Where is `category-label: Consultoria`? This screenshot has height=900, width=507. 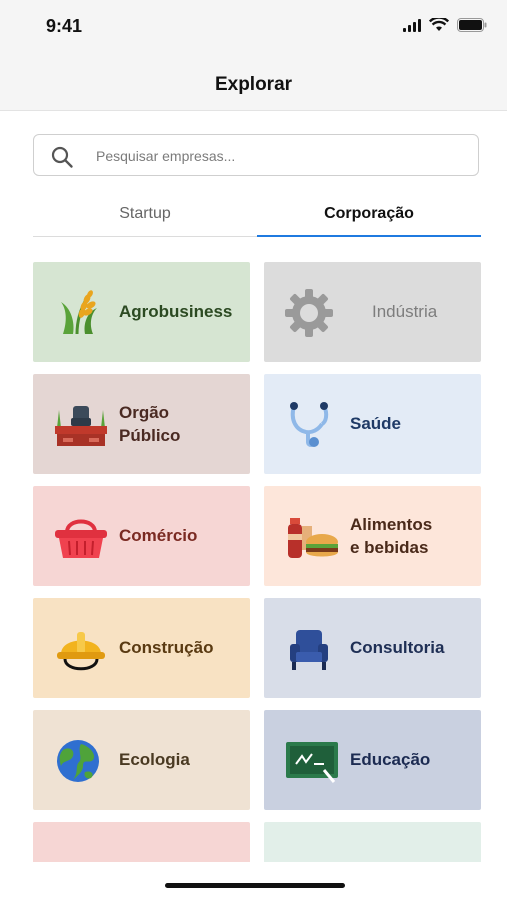
category-label: Consultoria is located at coordinates (397, 647).